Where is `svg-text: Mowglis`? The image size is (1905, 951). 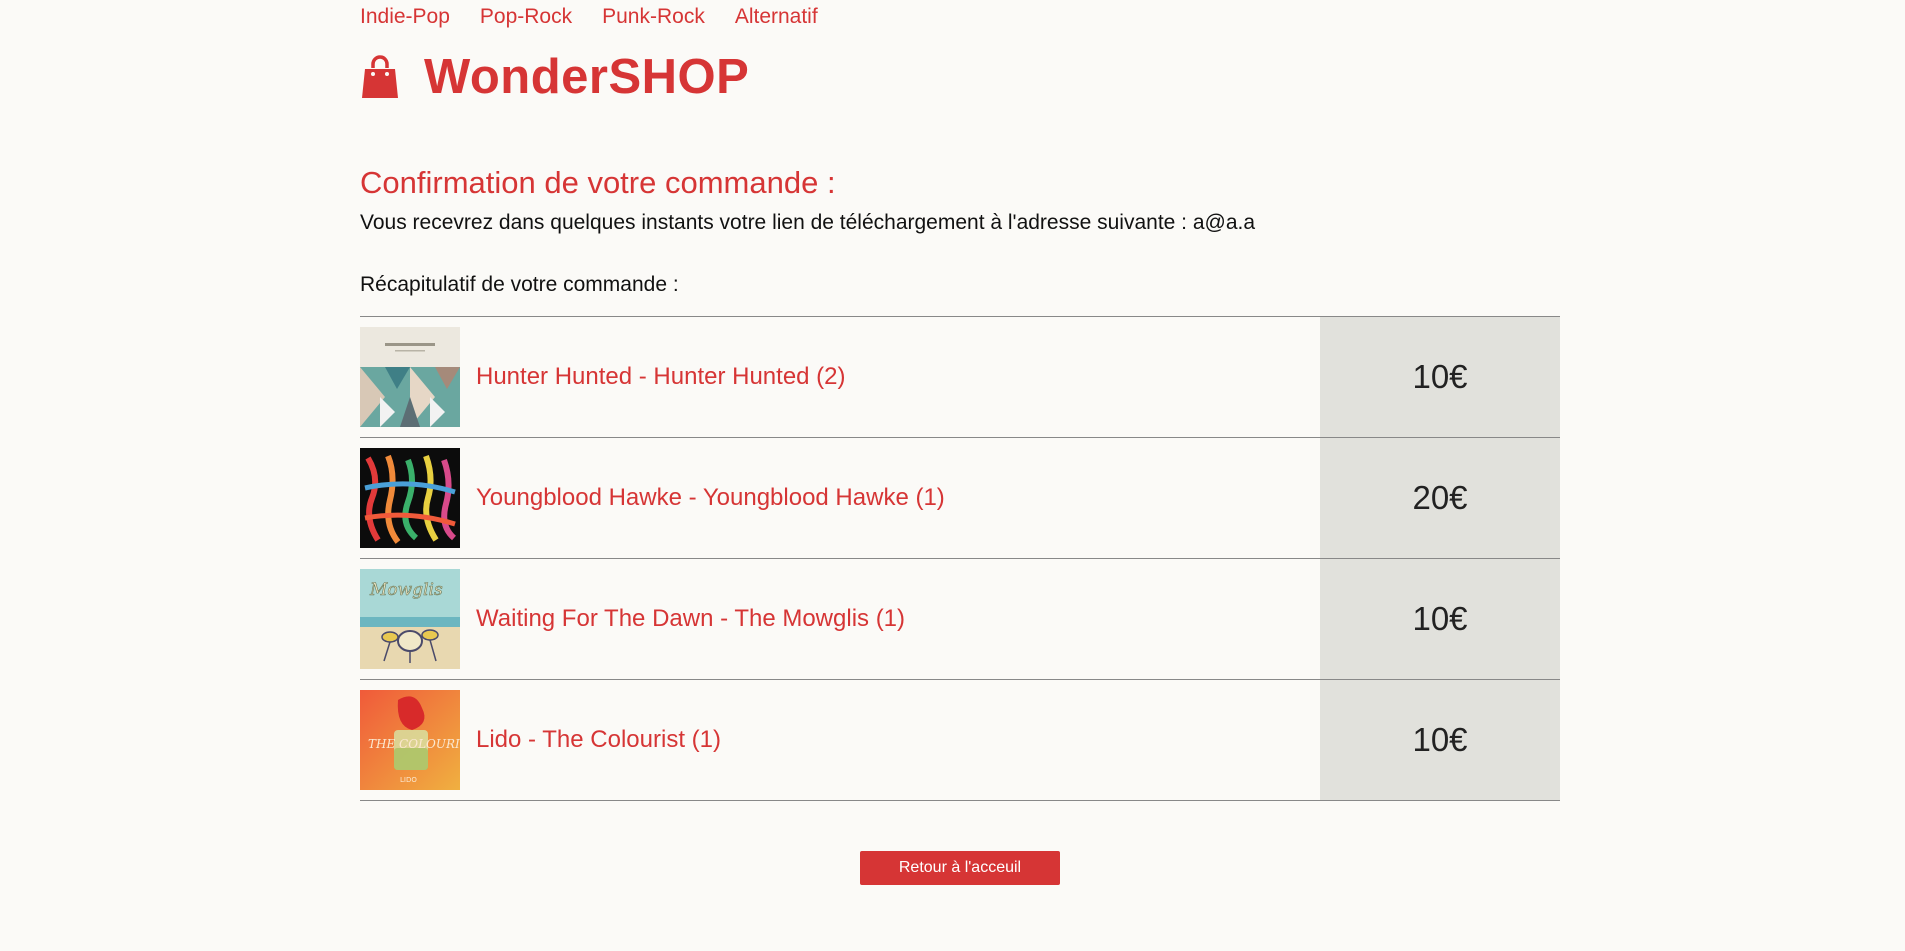 svg-text: Mowglis is located at coordinates (406, 590).